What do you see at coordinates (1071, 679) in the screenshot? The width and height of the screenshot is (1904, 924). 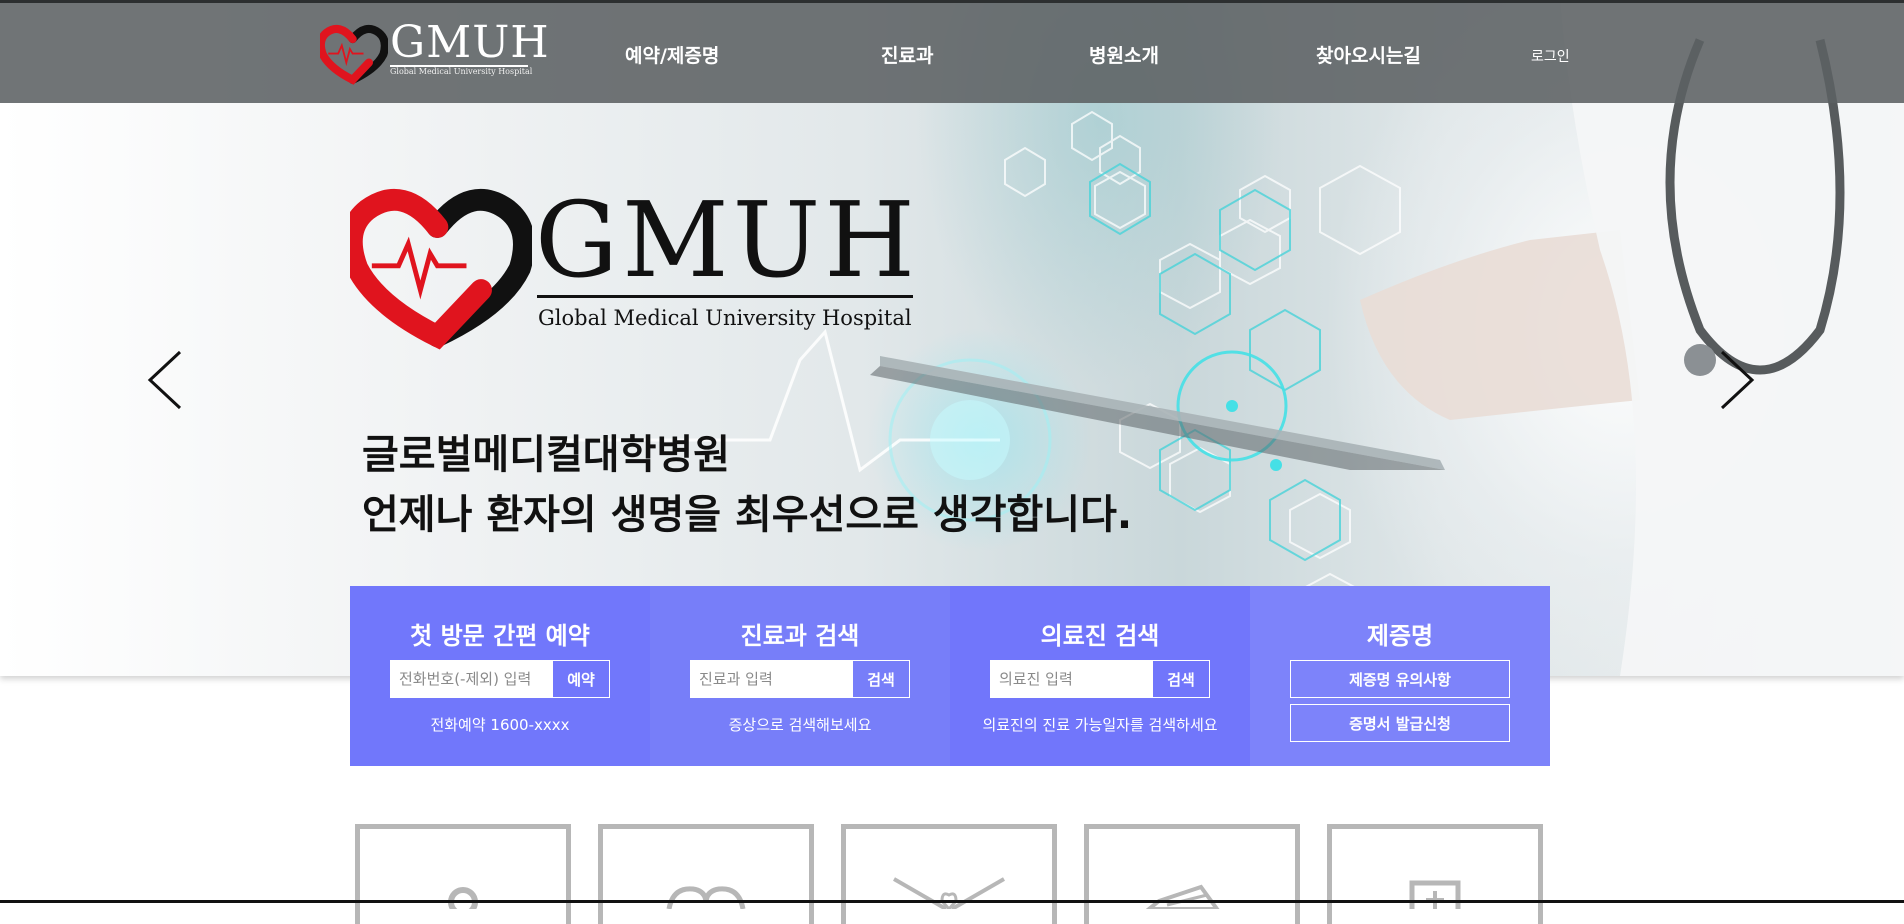 I see `doctor-search-input` at bounding box center [1071, 679].